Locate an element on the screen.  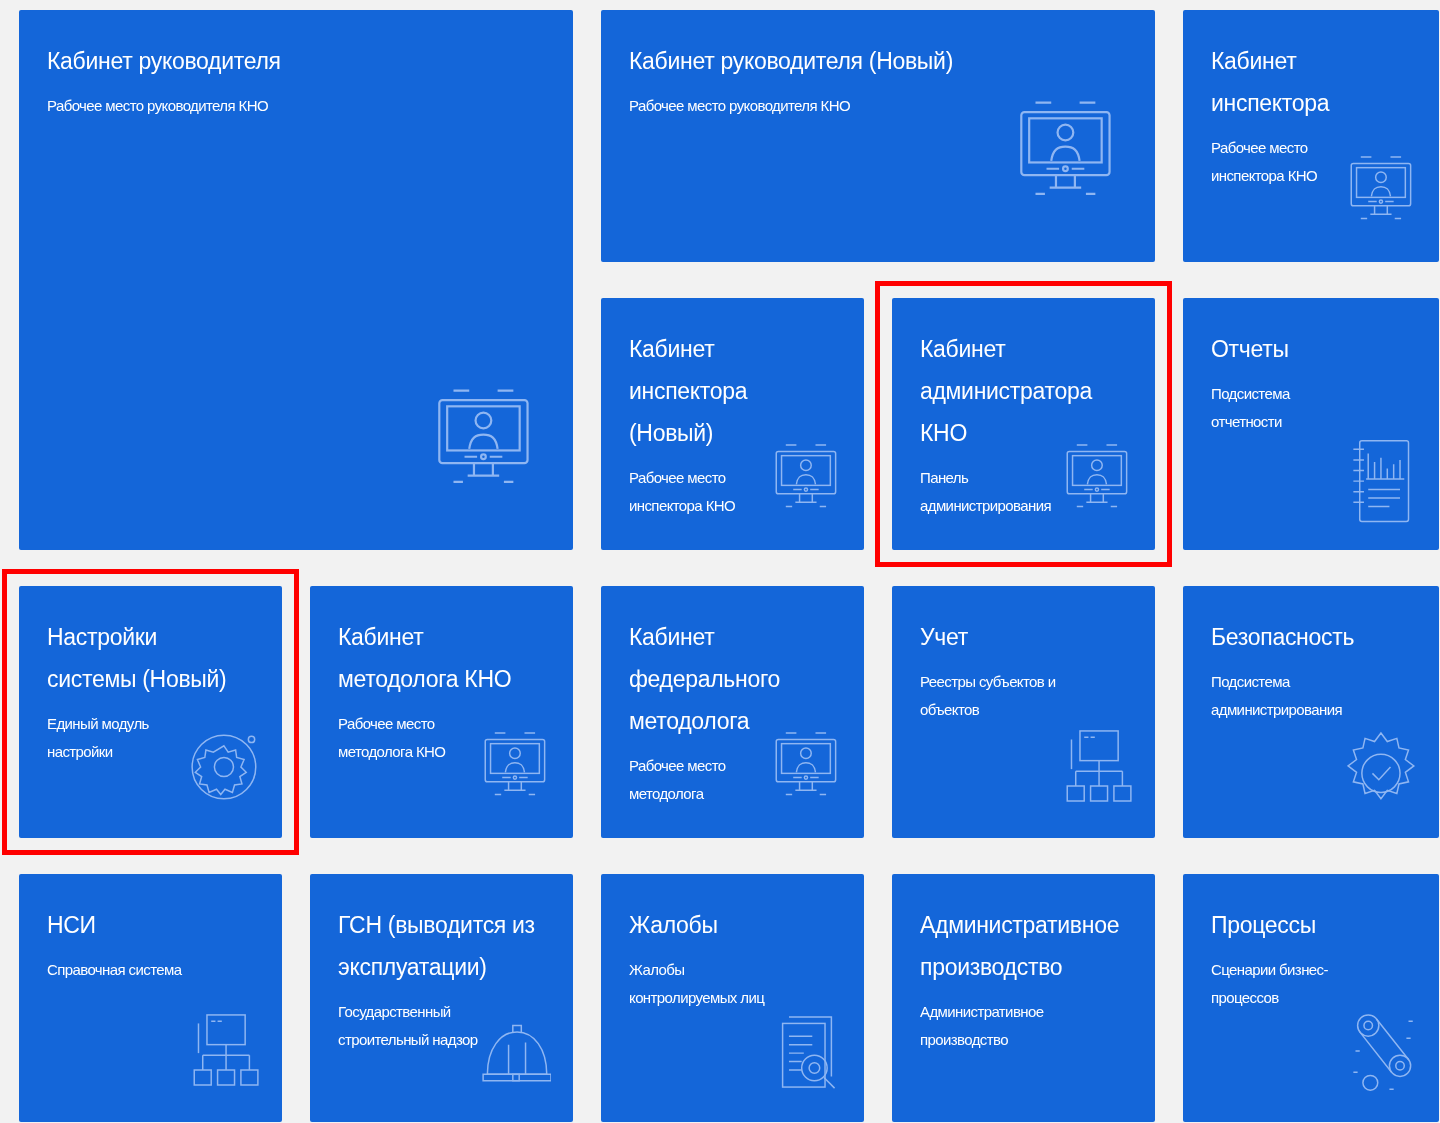
tile-title: Жалобы is located at coordinates (674, 925).